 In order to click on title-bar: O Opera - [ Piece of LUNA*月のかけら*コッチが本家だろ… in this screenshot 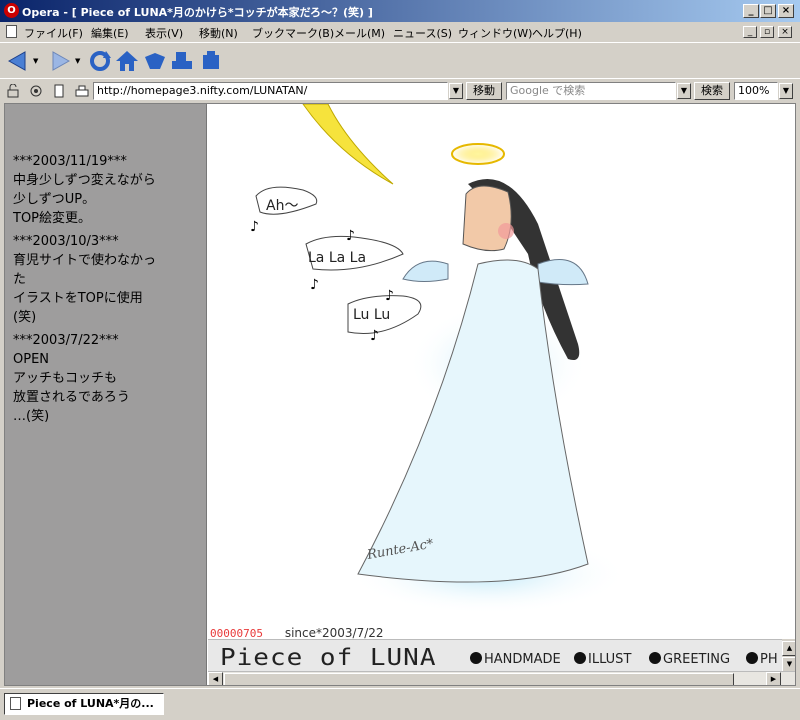, I will do `click(400, 11)`.